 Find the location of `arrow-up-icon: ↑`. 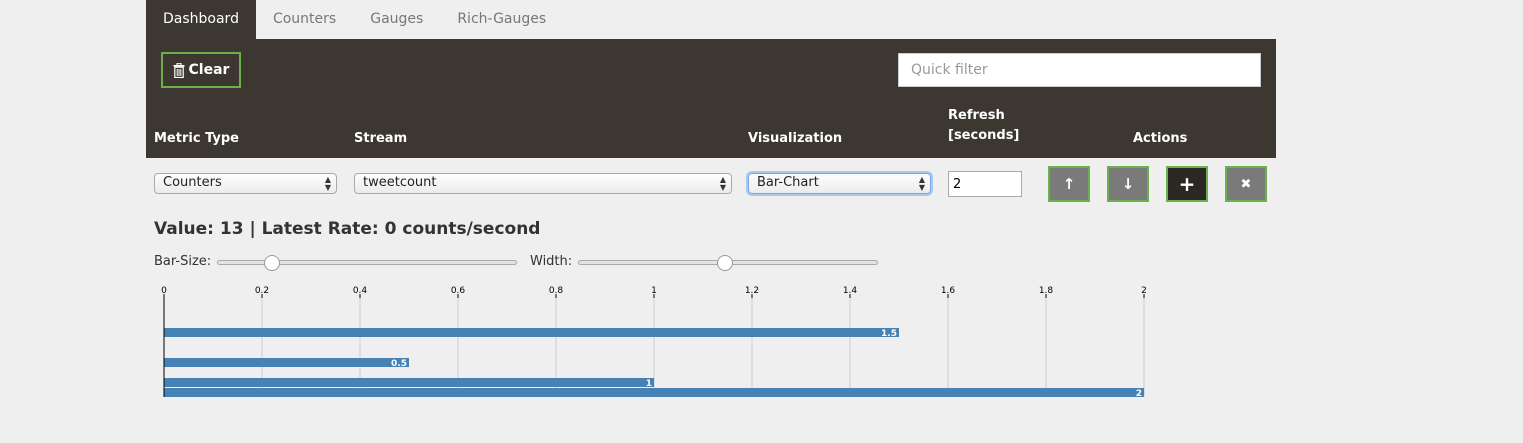

arrow-up-icon: ↑ is located at coordinates (1069, 184).